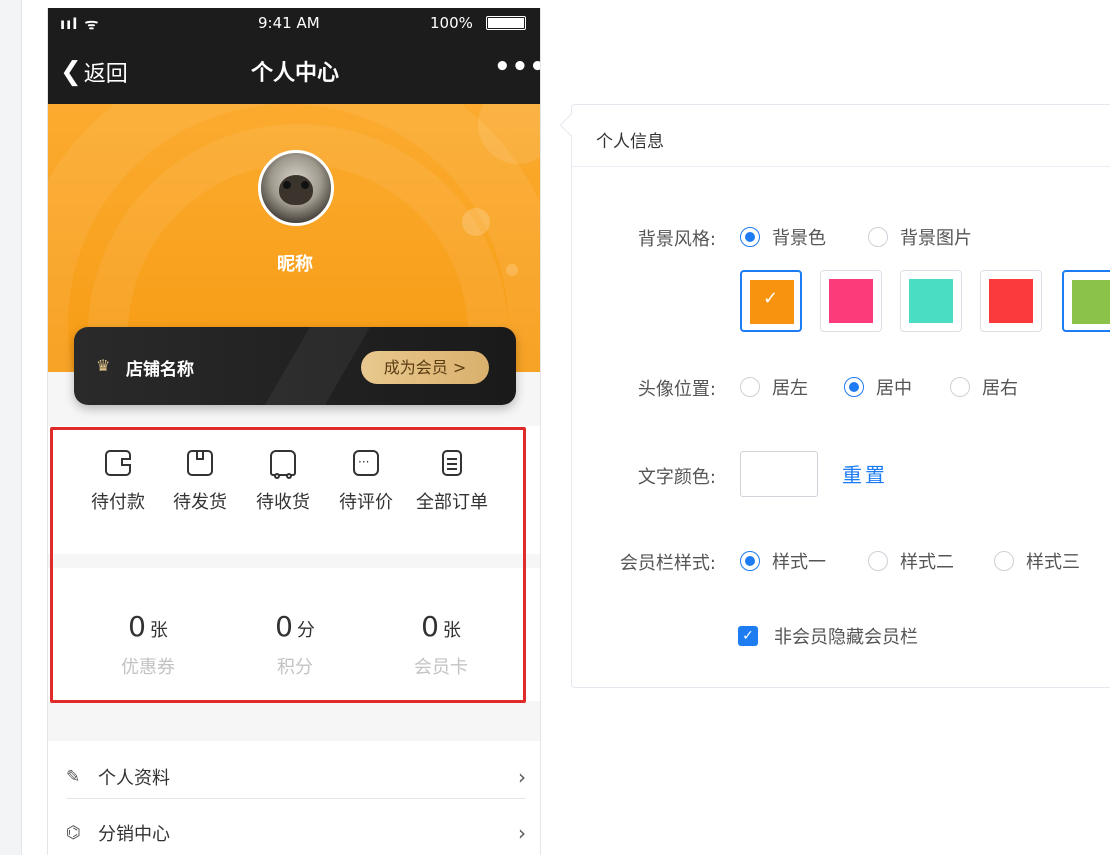  I want to click on order-item-pending-shipment: 待发货, so click(200, 482).